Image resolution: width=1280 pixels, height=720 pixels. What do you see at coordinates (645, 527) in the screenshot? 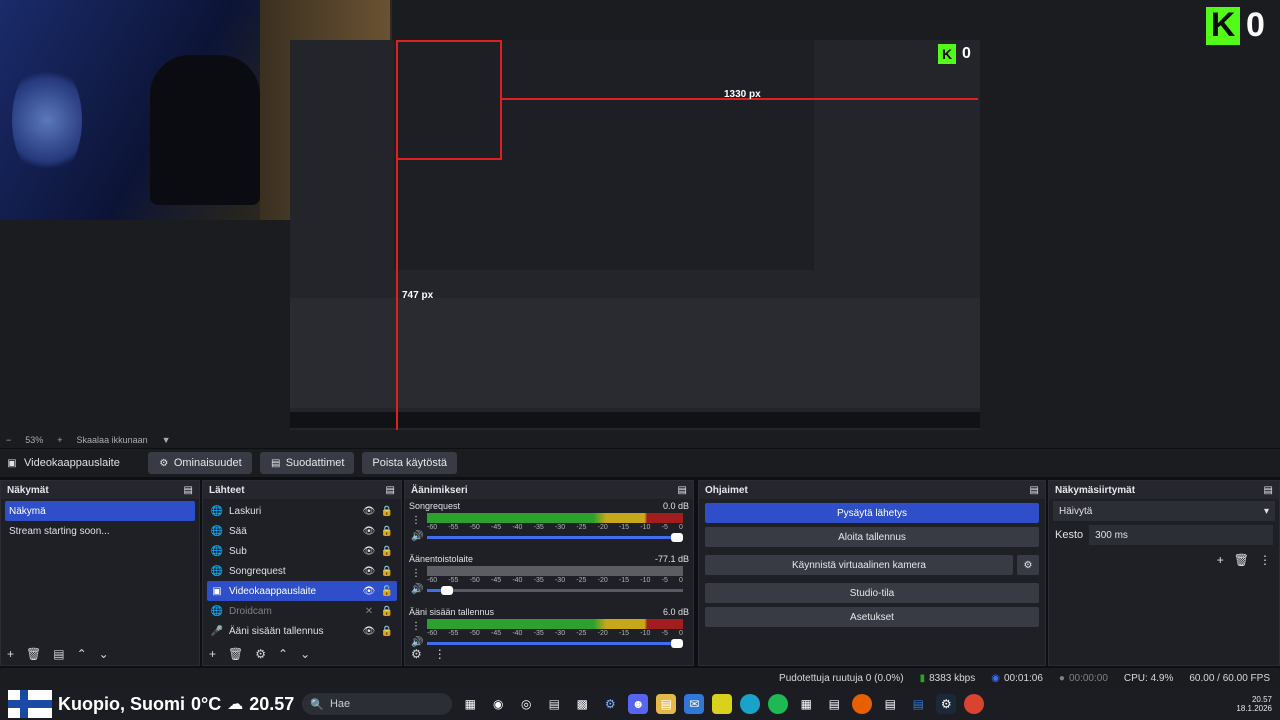
I see `meter-tick: -10` at bounding box center [645, 527].